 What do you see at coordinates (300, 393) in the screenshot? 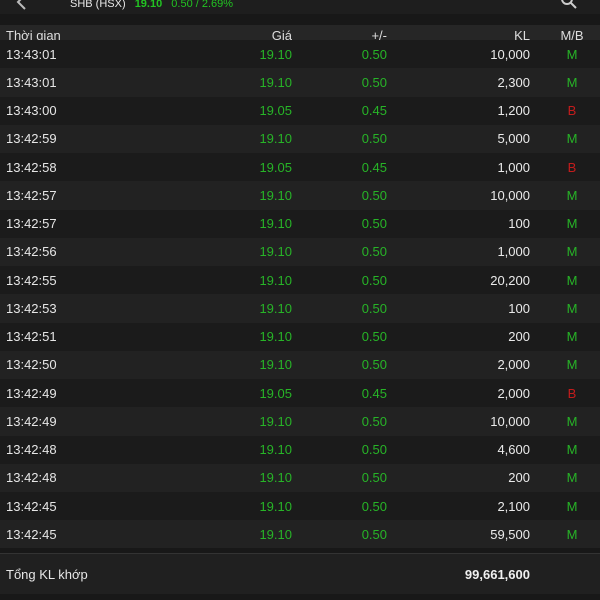
I see `table-row: 13:42:49 19.05 0.45 2,000 B` at bounding box center [300, 393].